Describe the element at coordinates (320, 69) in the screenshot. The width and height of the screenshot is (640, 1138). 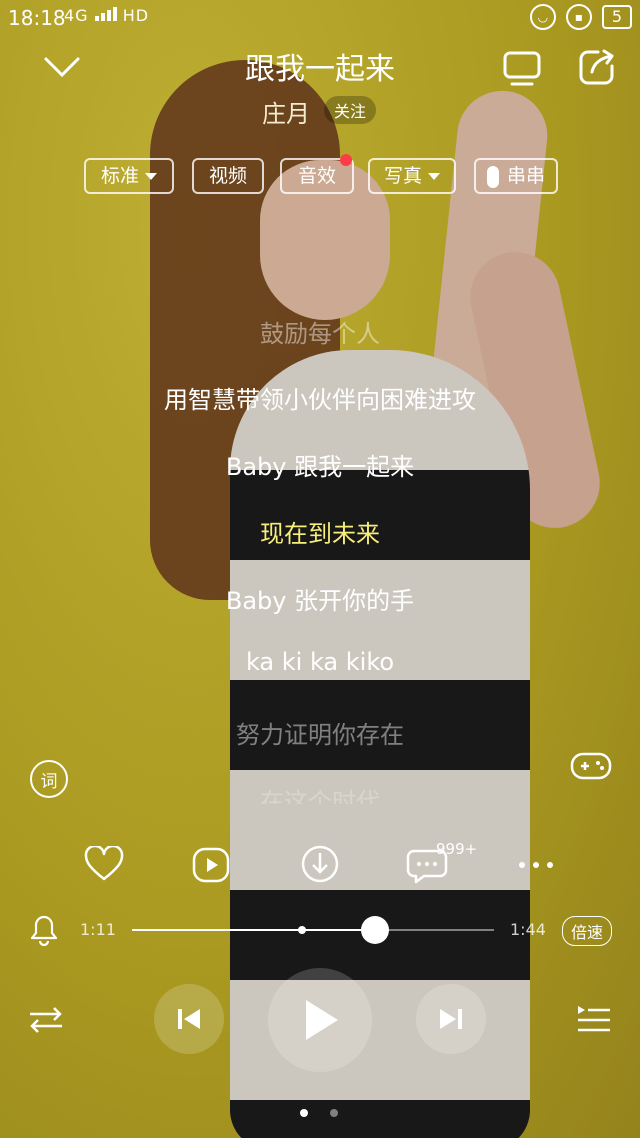
I see `song-title: 跟我一起来` at that location.